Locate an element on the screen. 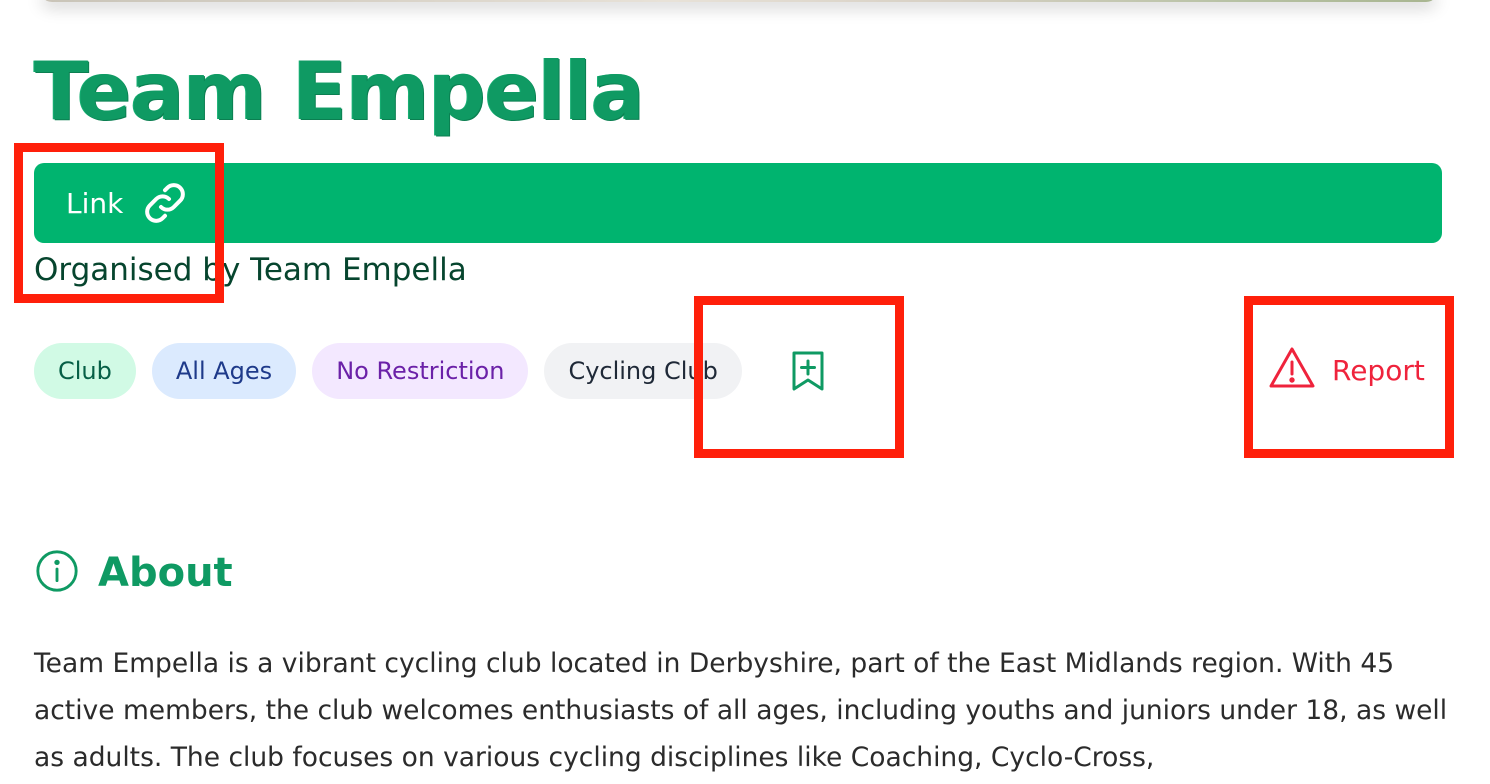 The image size is (1490, 784). tag-club-type: Cycling Club is located at coordinates (643, 371).